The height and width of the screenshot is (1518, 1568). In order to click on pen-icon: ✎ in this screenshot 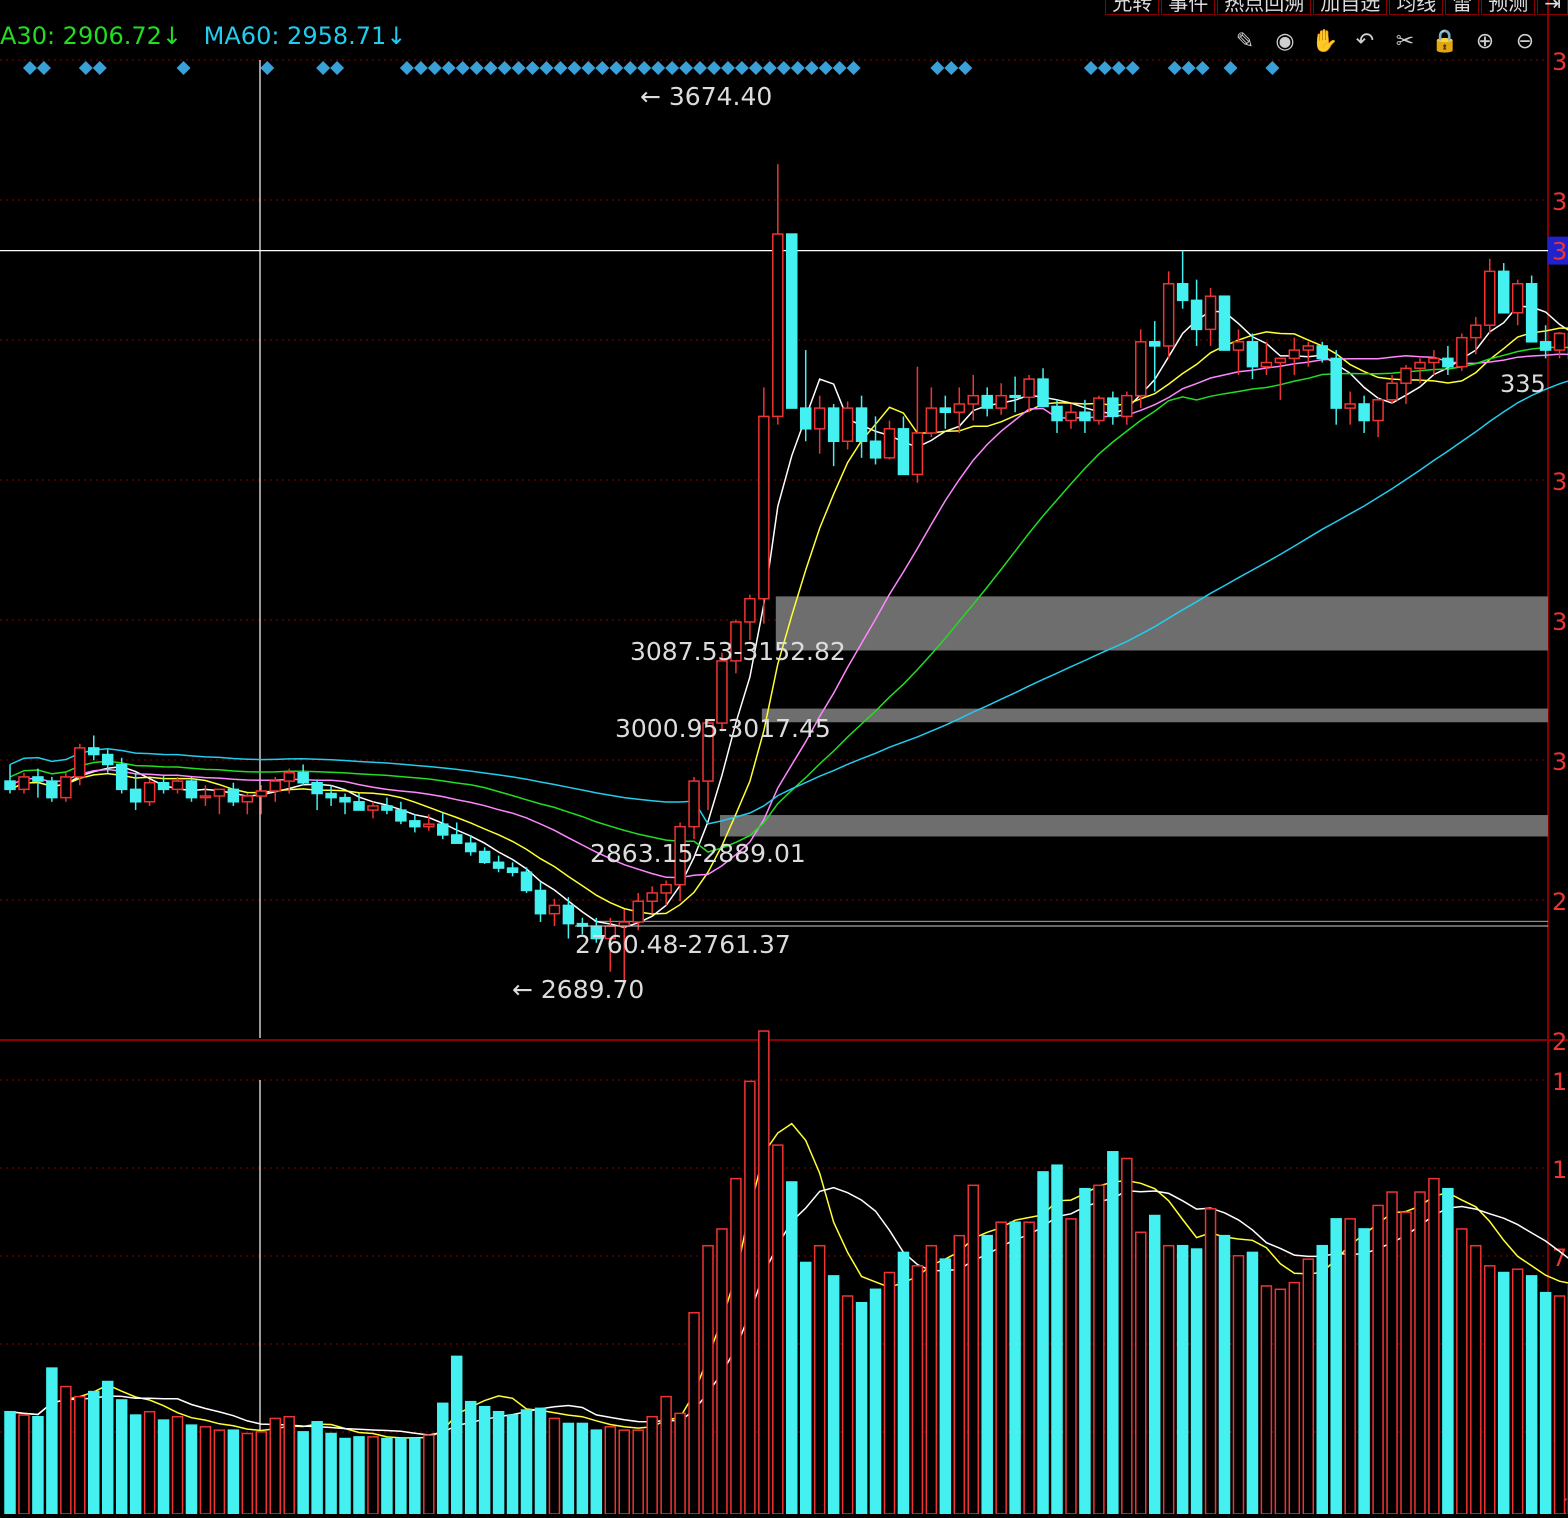, I will do `click(1245, 41)`.